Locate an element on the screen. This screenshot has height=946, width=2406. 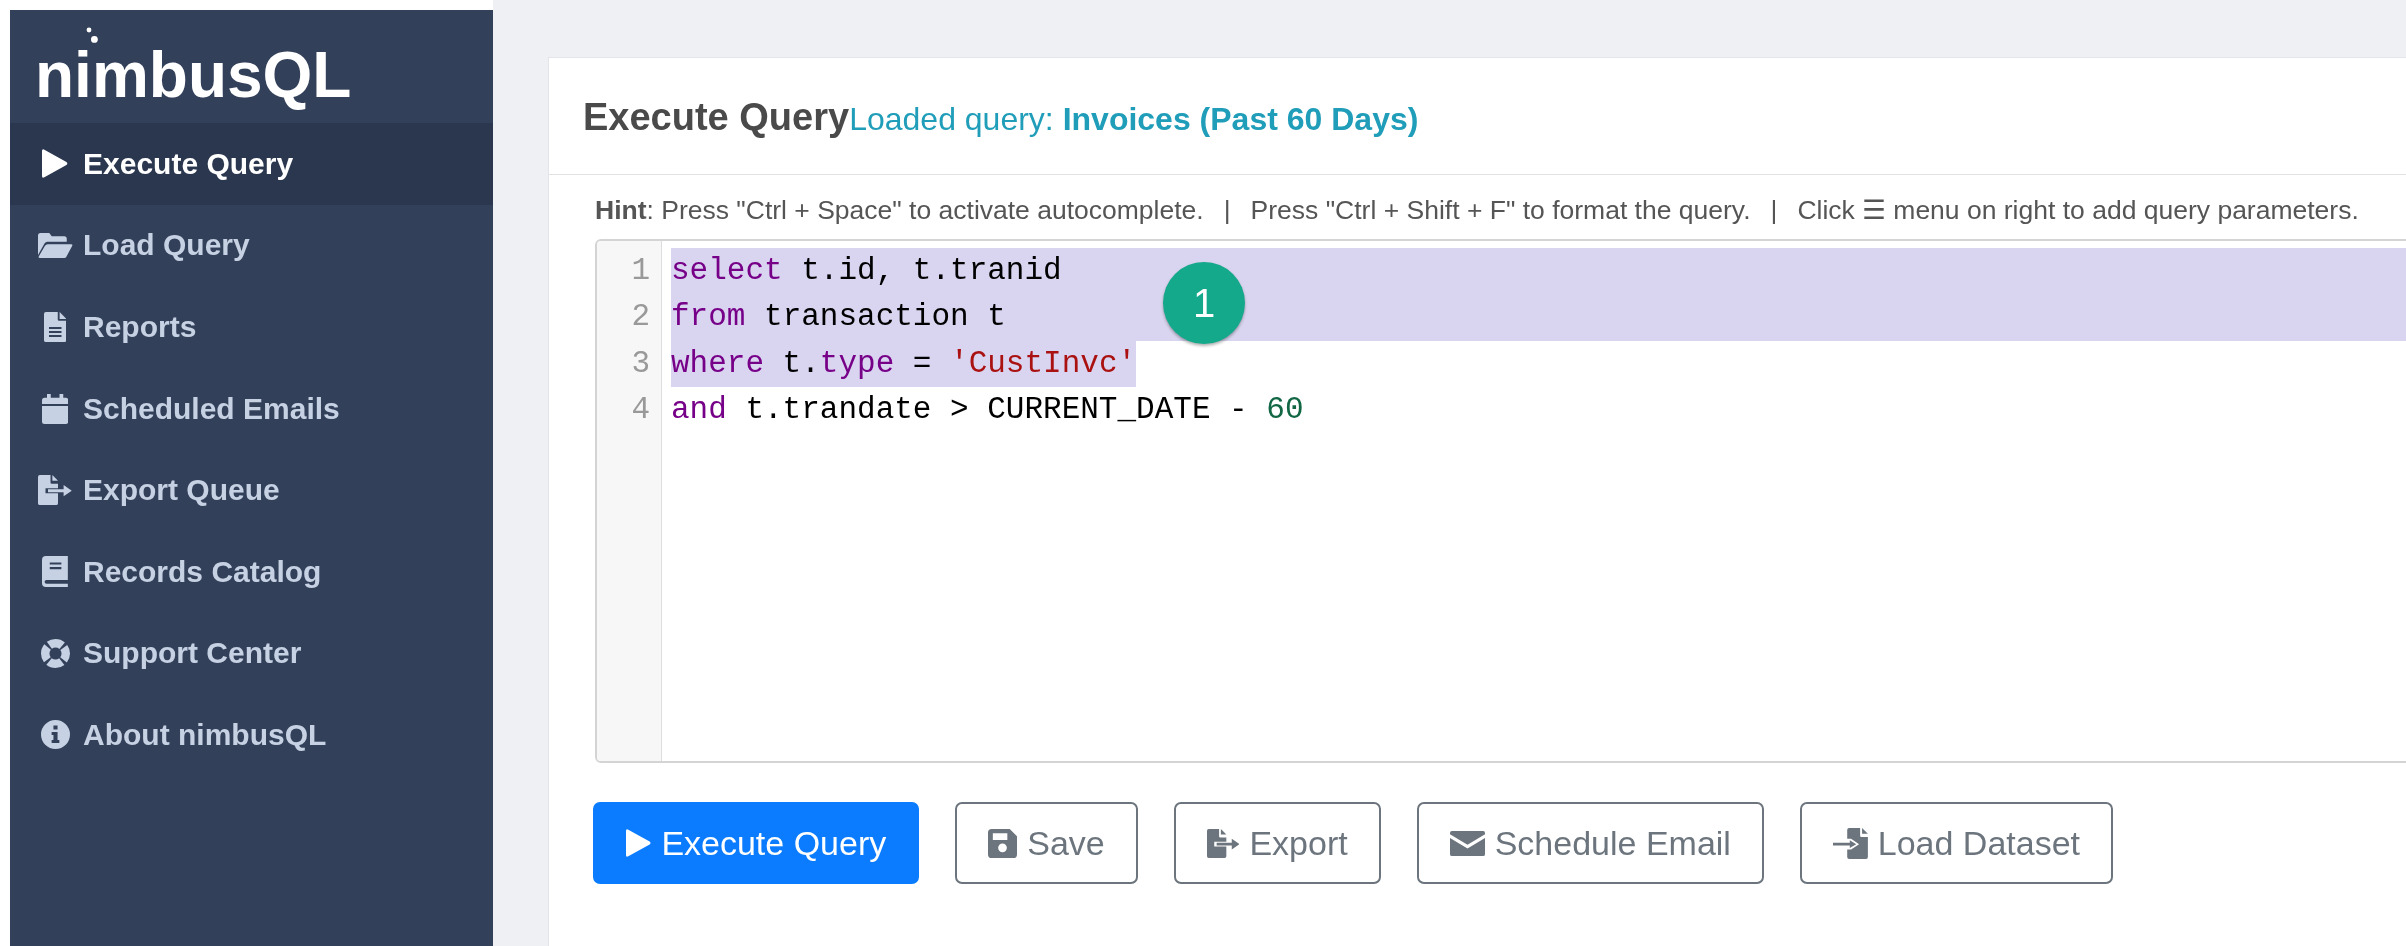
loaded-query-text: Loaded query: Invoices (Past 60 Days) is located at coordinates (1134, 119).